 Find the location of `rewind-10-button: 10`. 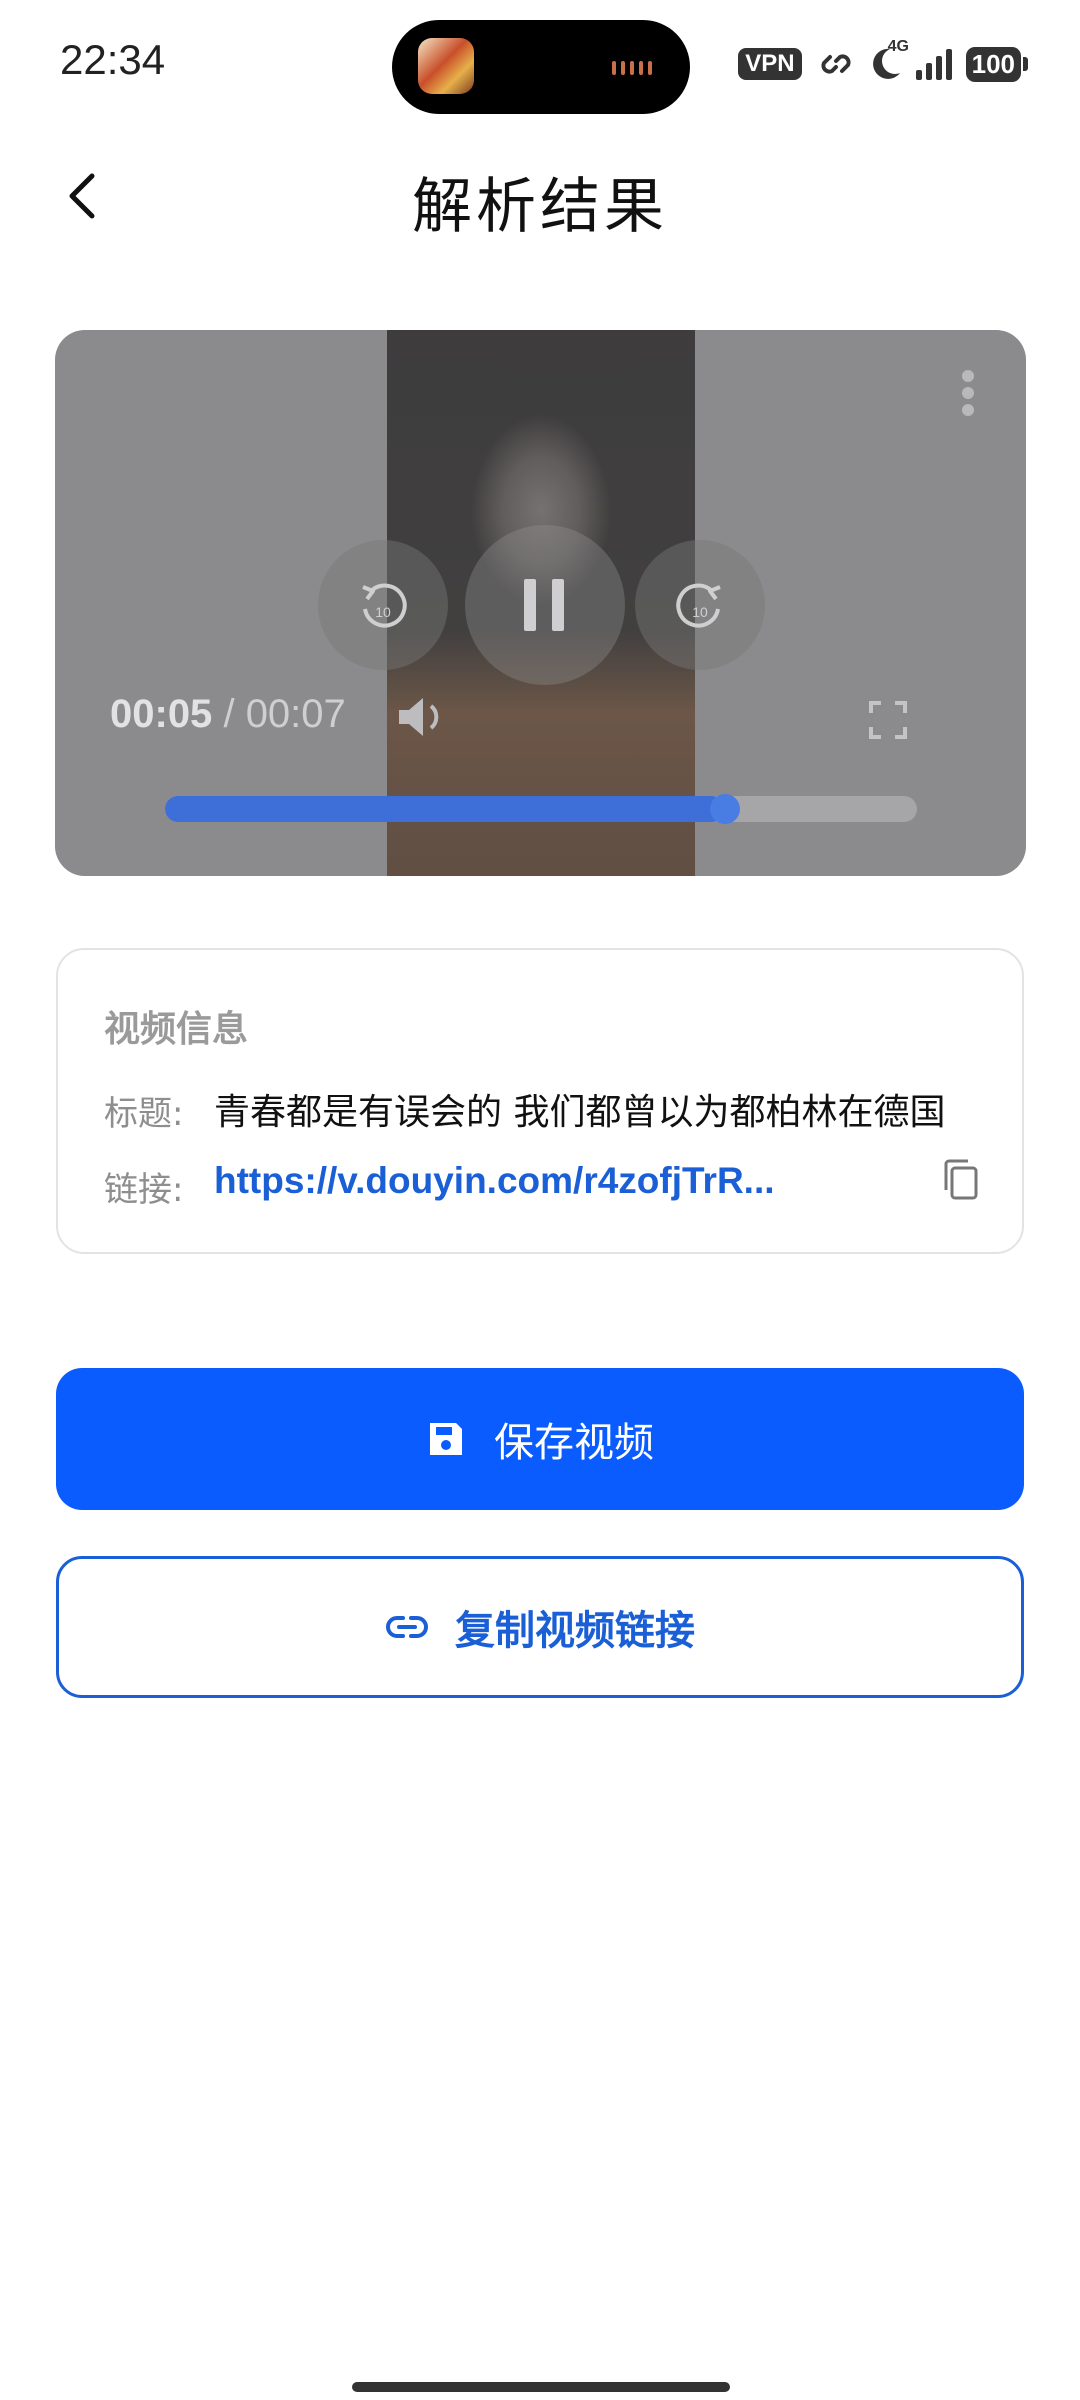

rewind-10-button: 10 is located at coordinates (383, 605).